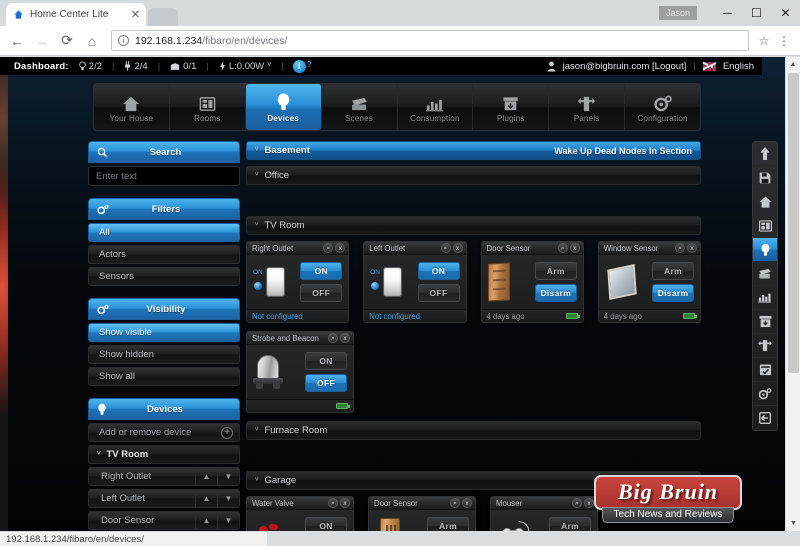 Image resolution: width=800 pixels, height=546 pixels. I want to click on rail-consumption-button, so click(765, 298).